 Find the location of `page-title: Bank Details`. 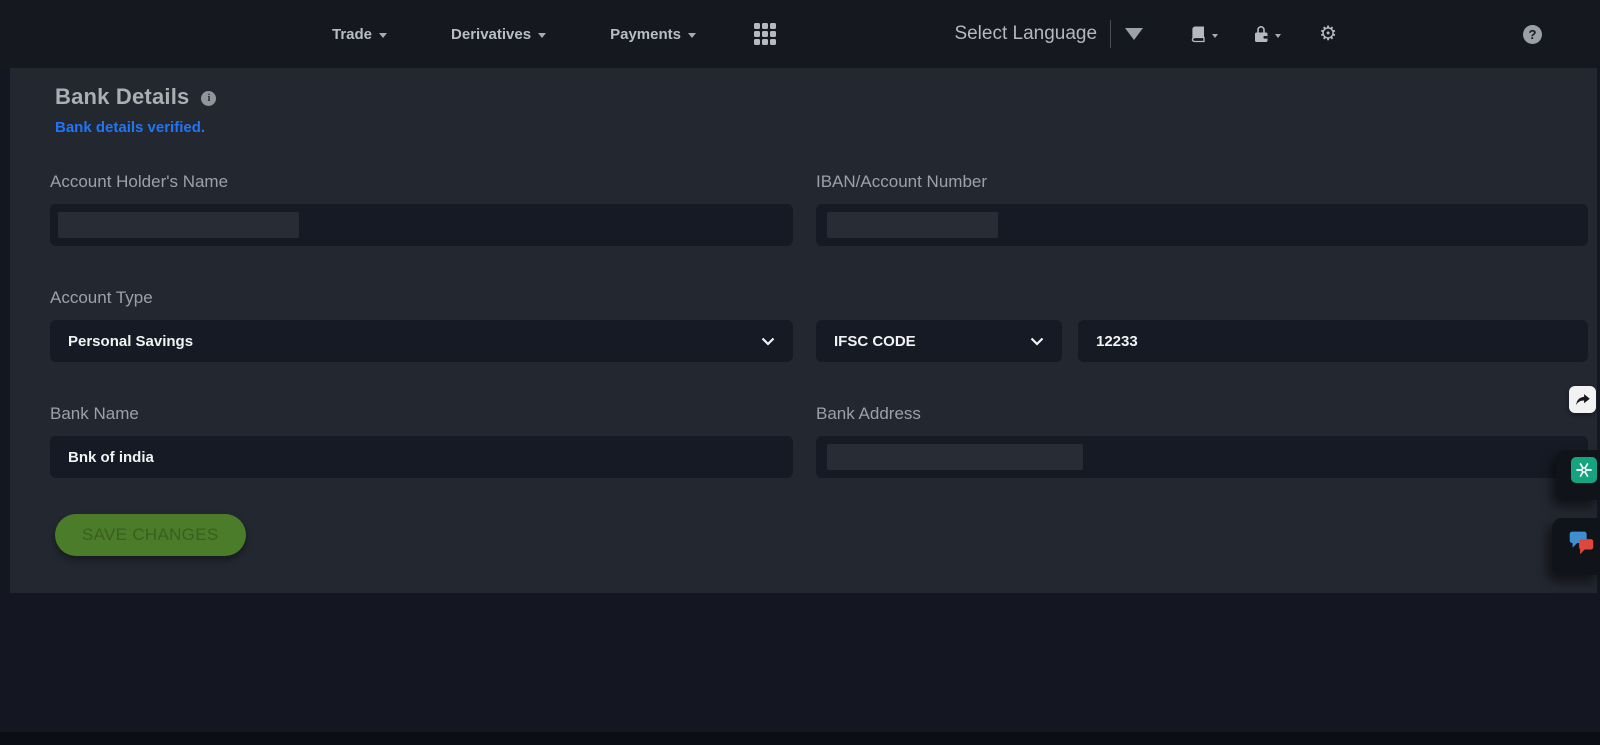

page-title: Bank Details is located at coordinates (122, 96).